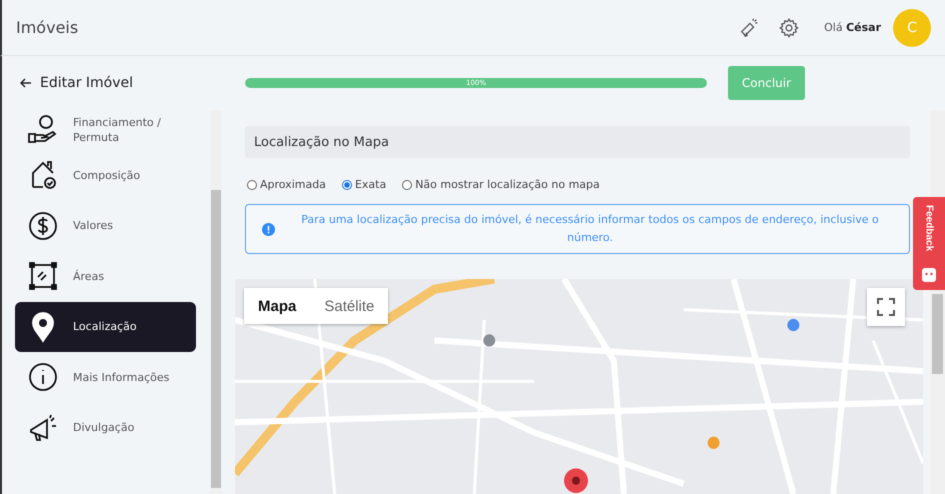  I want to click on fullscreen-button, so click(886, 307).